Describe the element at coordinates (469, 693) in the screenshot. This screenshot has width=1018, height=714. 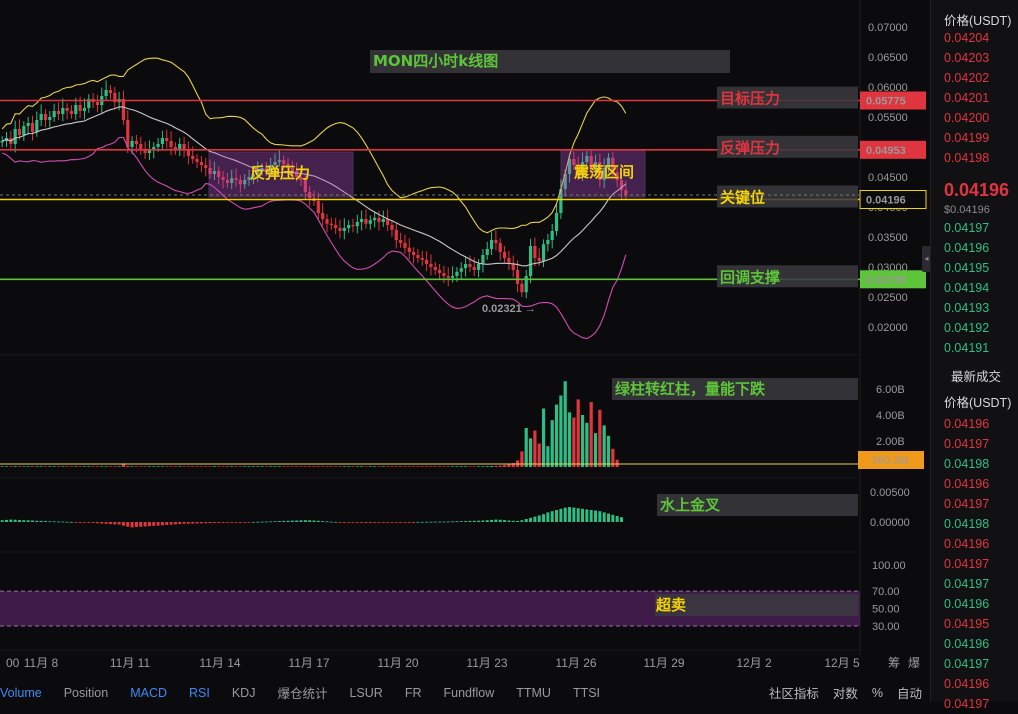
I see `tab-fundflow: Fundflow` at that location.